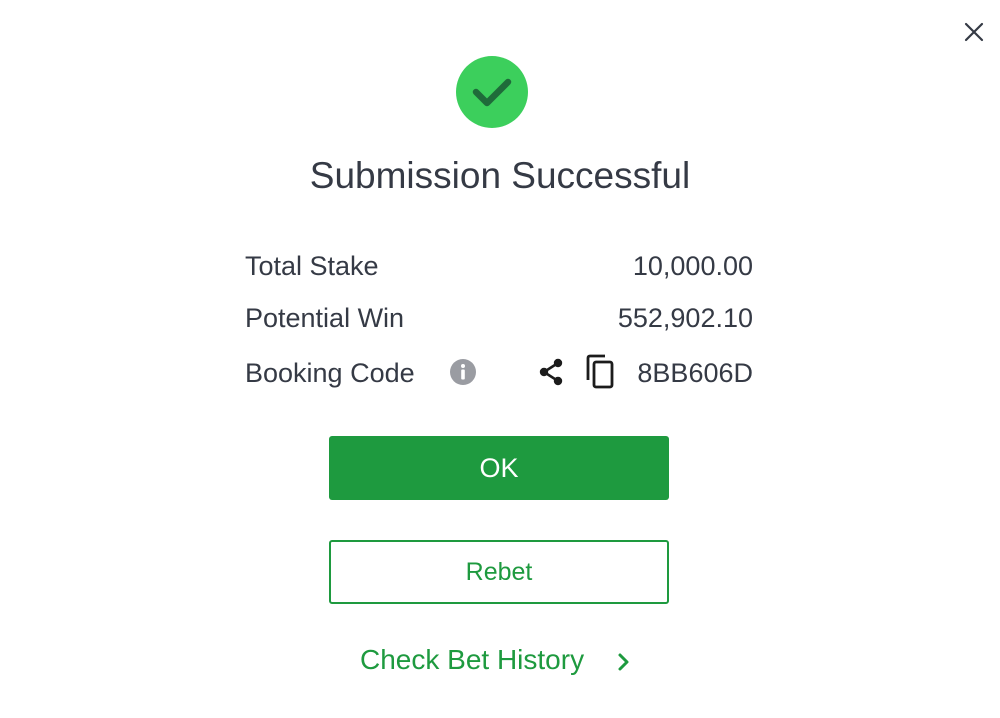 The image size is (1000, 718). Describe the element at coordinates (692, 266) in the screenshot. I see `total-stake-value: 10,000.00` at that location.